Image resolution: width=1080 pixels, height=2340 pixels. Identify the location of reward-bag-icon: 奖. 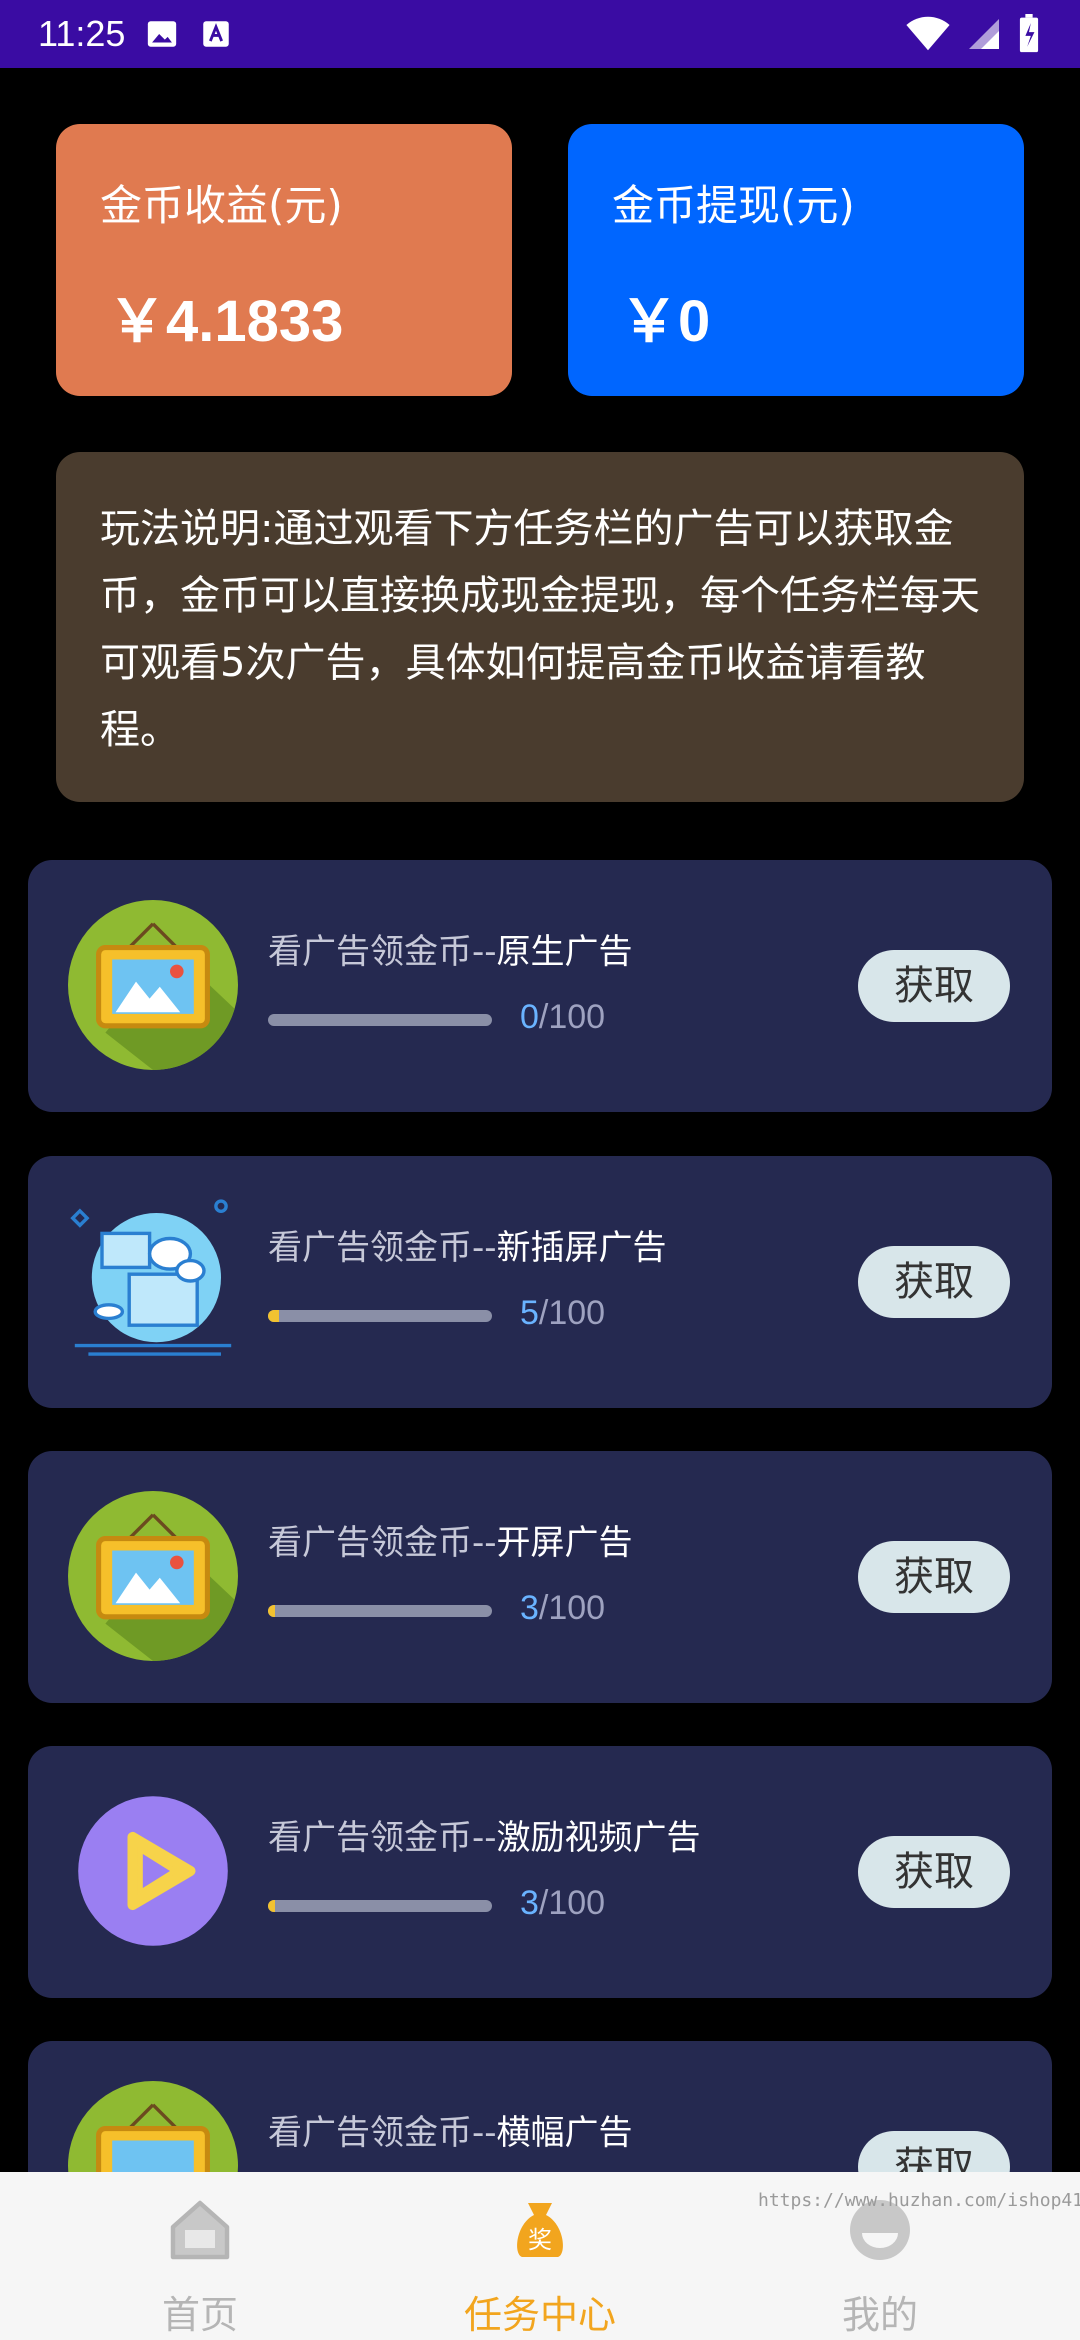
(540, 2230).